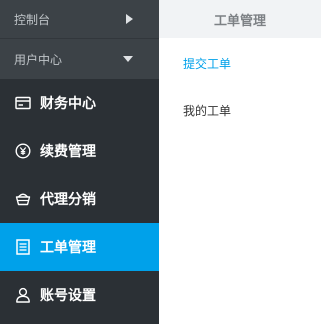 The image size is (321, 324). I want to click on submenu-item-submit-ticket: 提交工单, so click(240, 63).